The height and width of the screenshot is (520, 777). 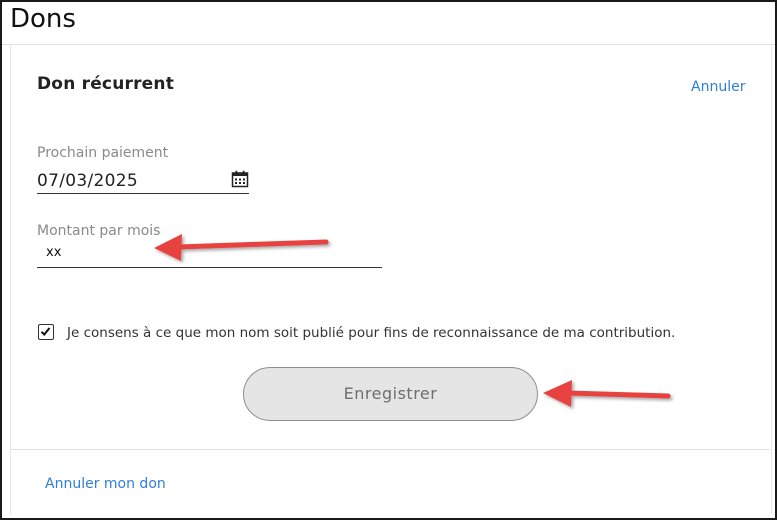 What do you see at coordinates (206, 252) in the screenshot?
I see `monthly-amount-input` at bounding box center [206, 252].